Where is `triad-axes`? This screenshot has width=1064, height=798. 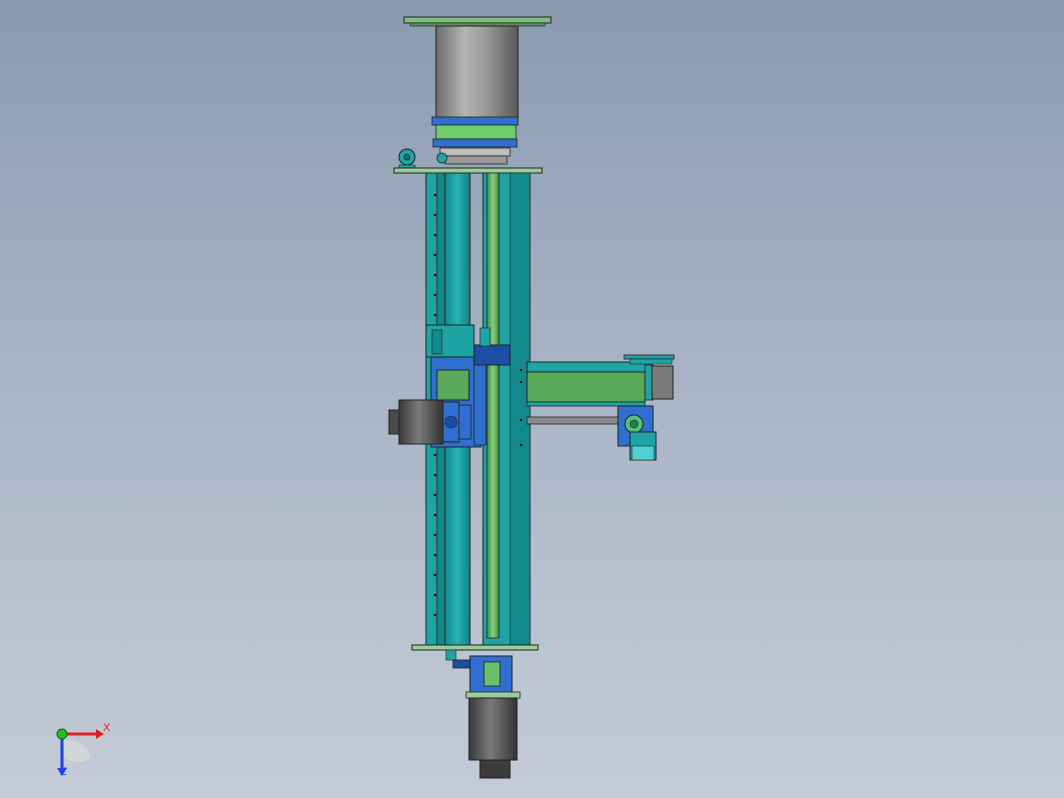 triad-axes is located at coordinates (80, 752).